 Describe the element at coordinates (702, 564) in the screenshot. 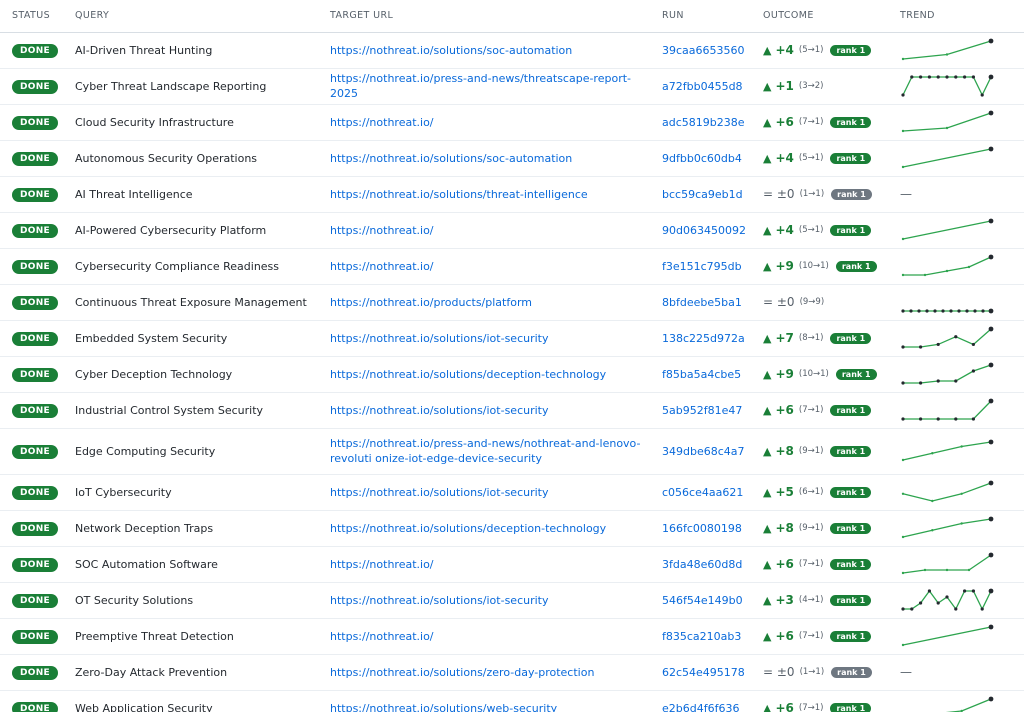

I see `run-id-link: 3fda48e60d8d` at that location.